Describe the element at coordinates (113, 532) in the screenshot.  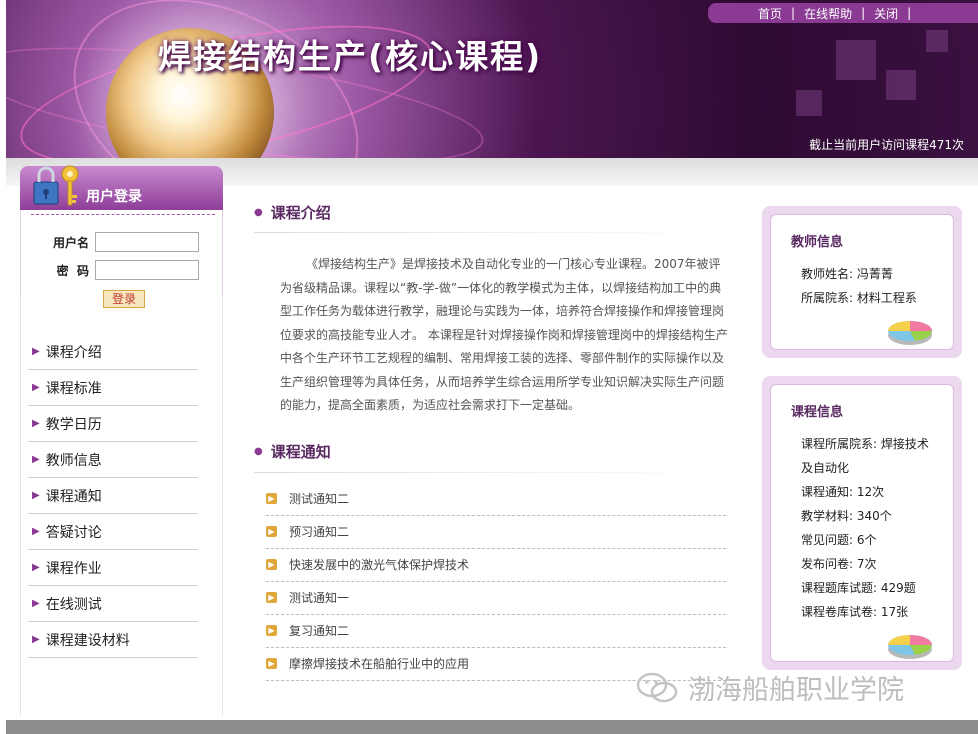
I see `sidebar-item-qa-discussion: ▶ 答疑讨论` at that location.